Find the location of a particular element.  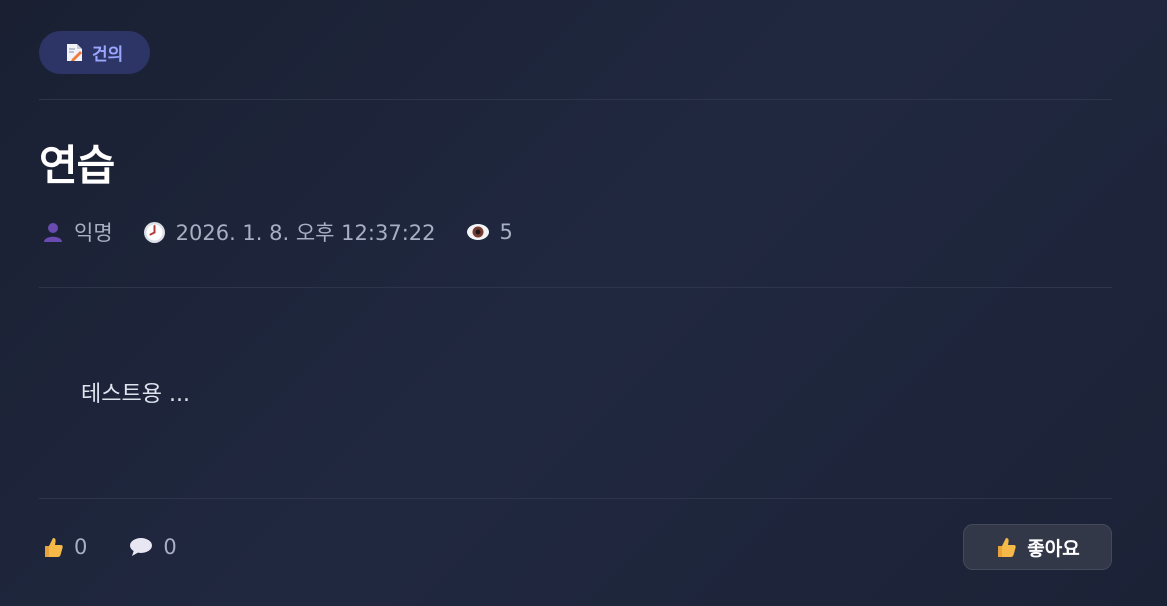

clock-icon is located at coordinates (154, 232).